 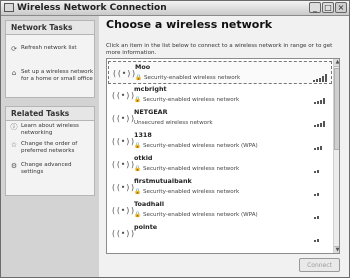 I want to click on network-list-scrollbar: ▲ ▼, so click(x=336, y=156).